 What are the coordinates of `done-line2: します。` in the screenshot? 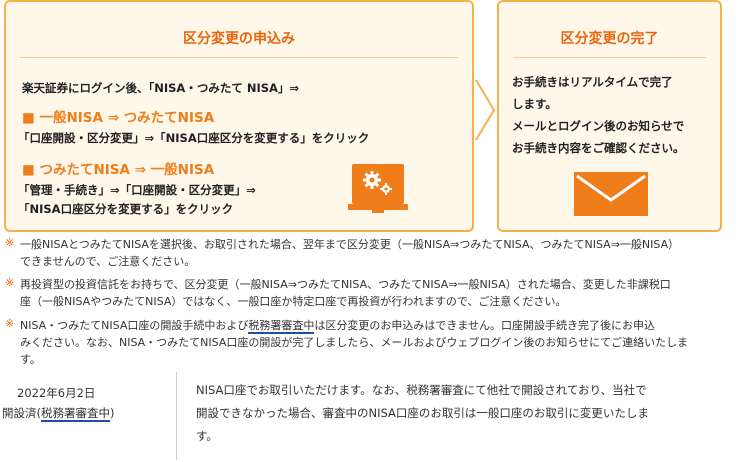 It's located at (534, 104).